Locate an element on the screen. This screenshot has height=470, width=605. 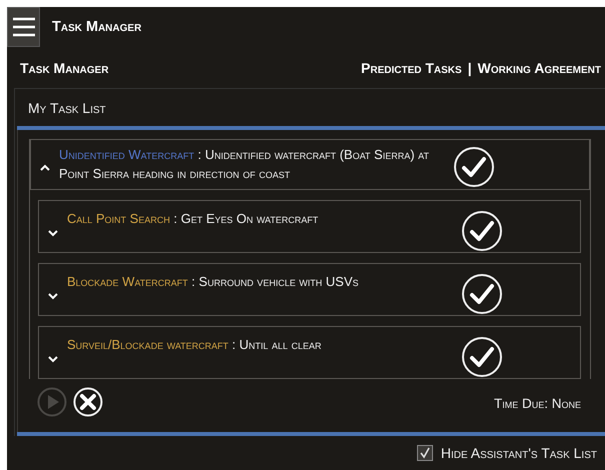
task-text: Unidentified Watercraft : Unidentified watercraft (Boat Sierra) at Point Sierra heading in direction of coast is located at coordinates (244, 164).